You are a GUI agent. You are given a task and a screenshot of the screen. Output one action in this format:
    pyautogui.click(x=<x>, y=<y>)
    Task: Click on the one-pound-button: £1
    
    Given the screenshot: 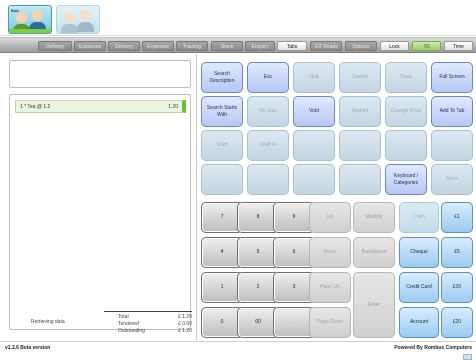 What is the action you would take?
    pyautogui.click(x=457, y=217)
    